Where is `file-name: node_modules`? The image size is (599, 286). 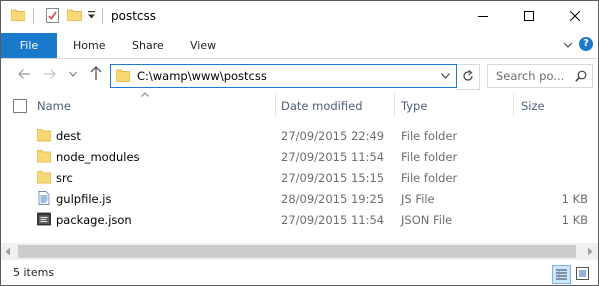
file-name: node_modules is located at coordinates (98, 157).